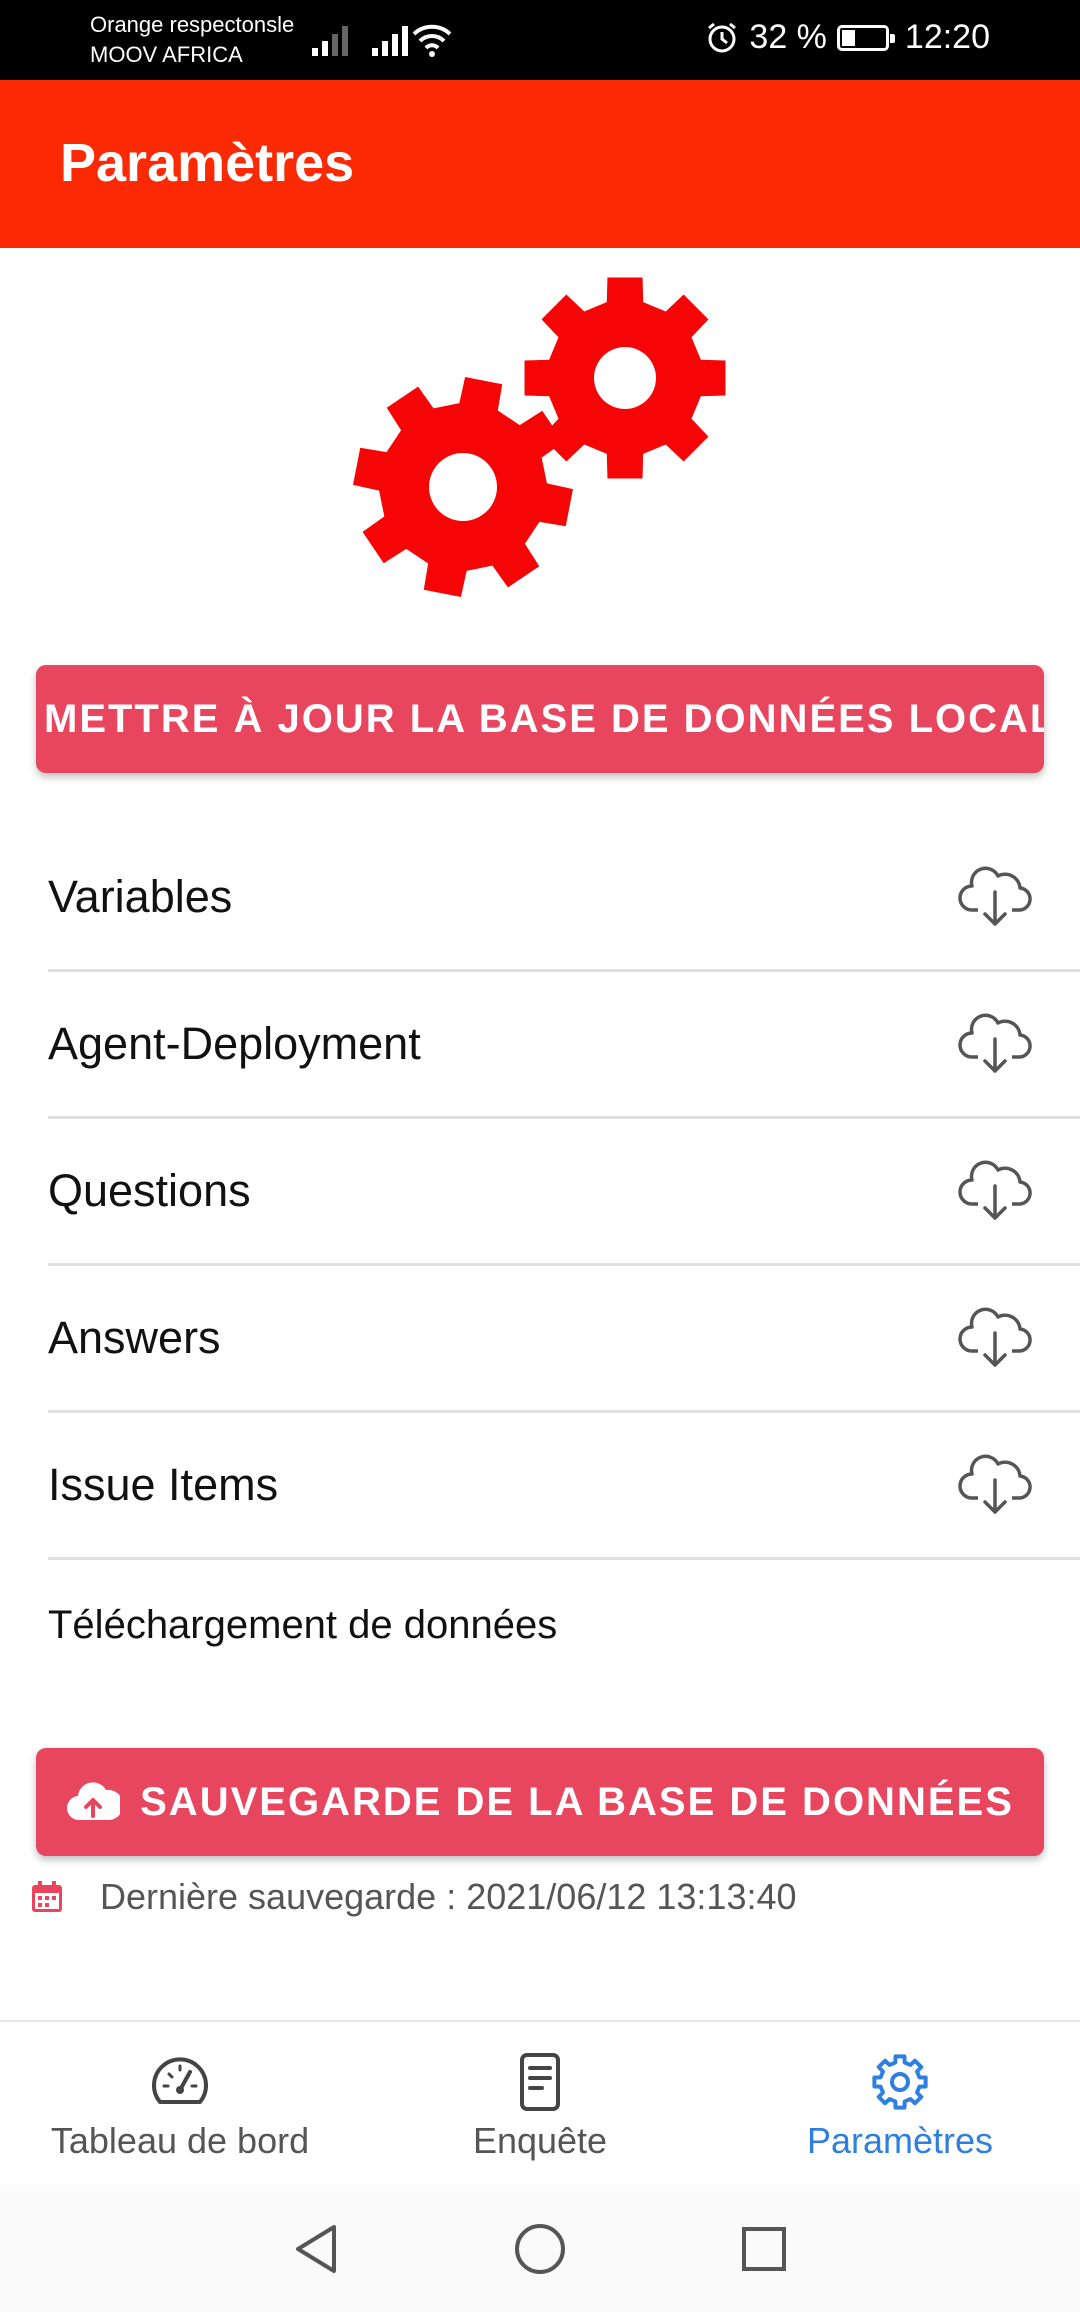  I want to click on nav-tab-settings: Paramètres, so click(900, 2103).